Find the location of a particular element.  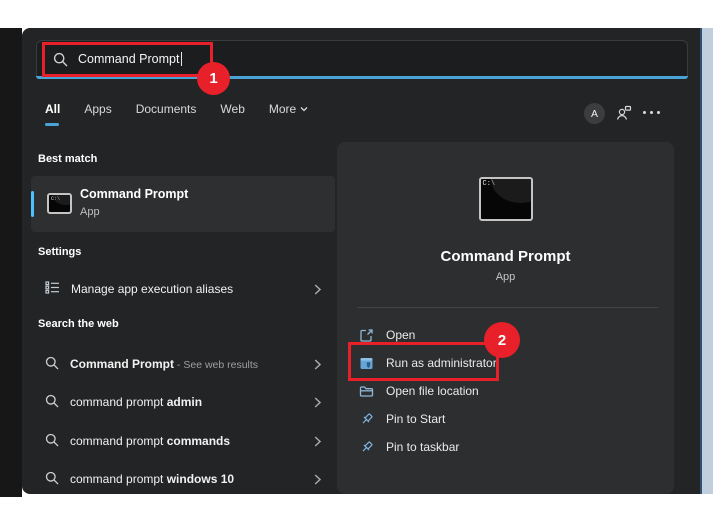

best-match-subtitle: App is located at coordinates (90, 212).